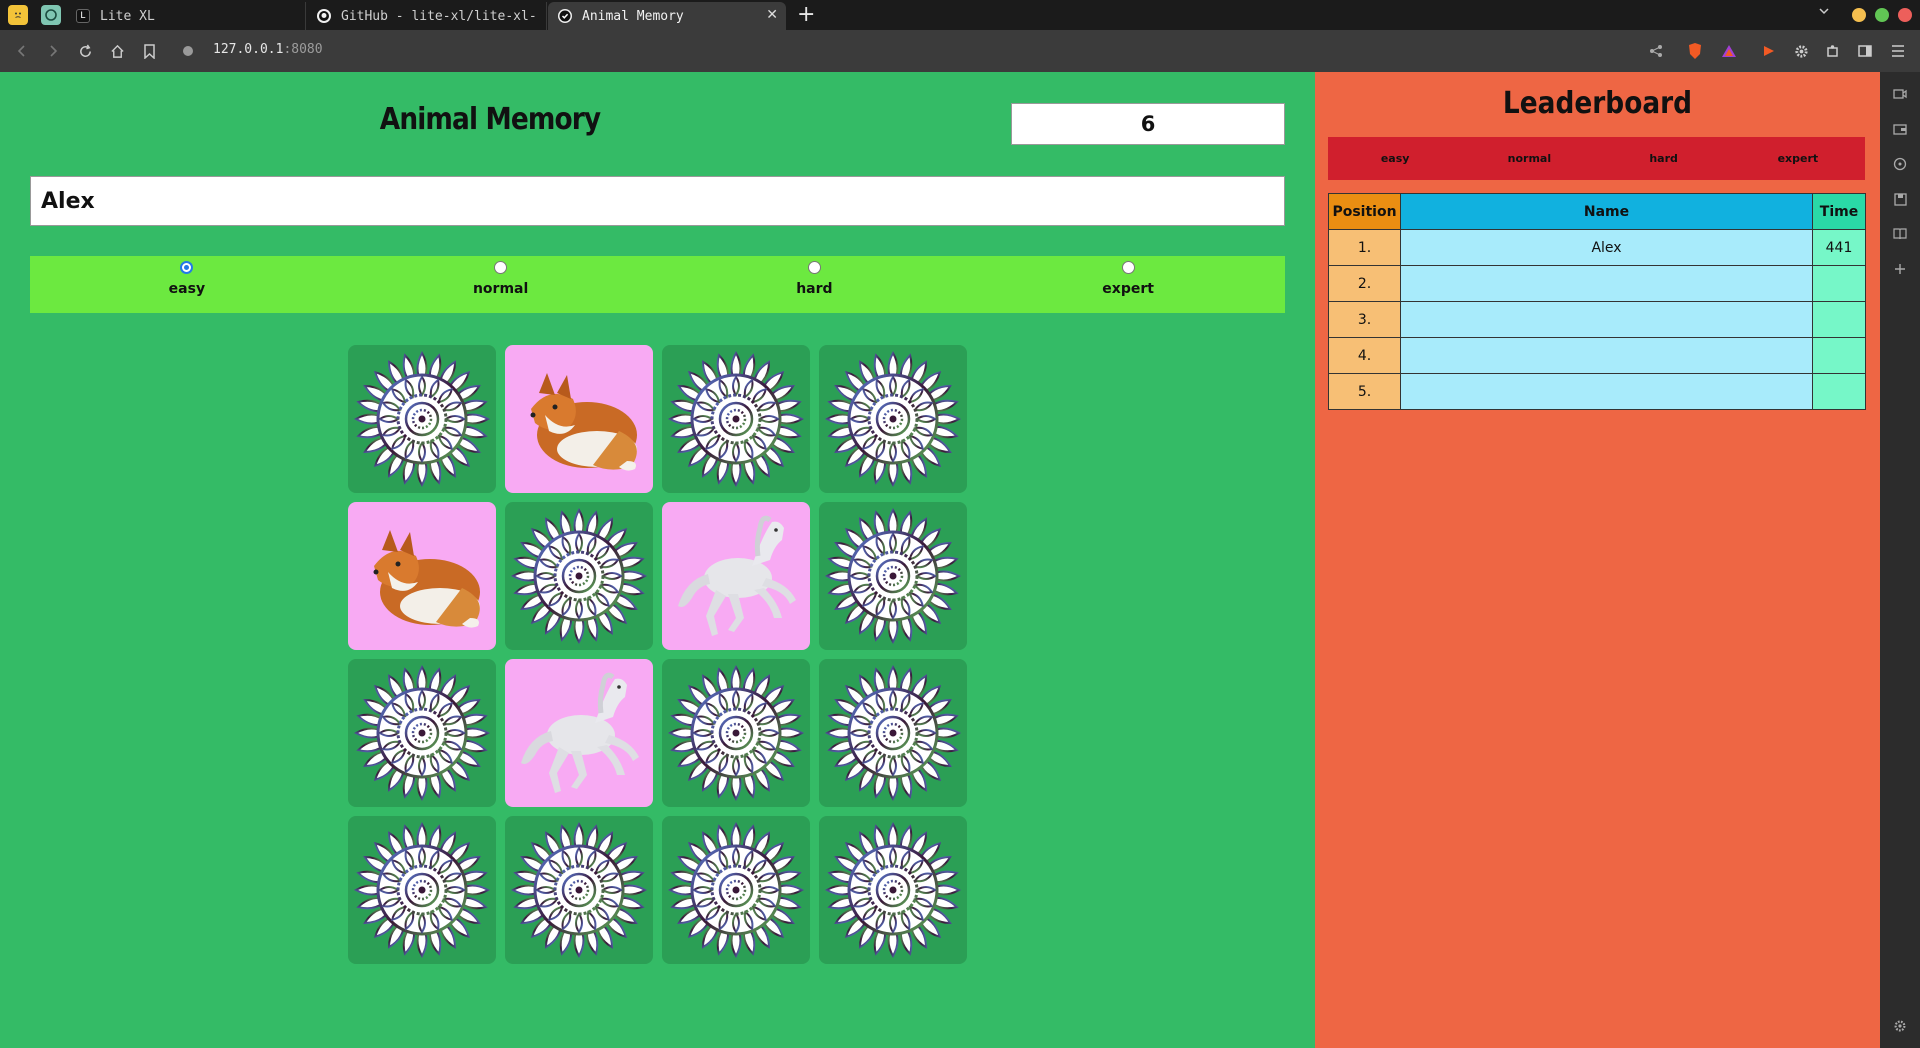  What do you see at coordinates (1833, 51) in the screenshot?
I see `puzzle-icon` at bounding box center [1833, 51].